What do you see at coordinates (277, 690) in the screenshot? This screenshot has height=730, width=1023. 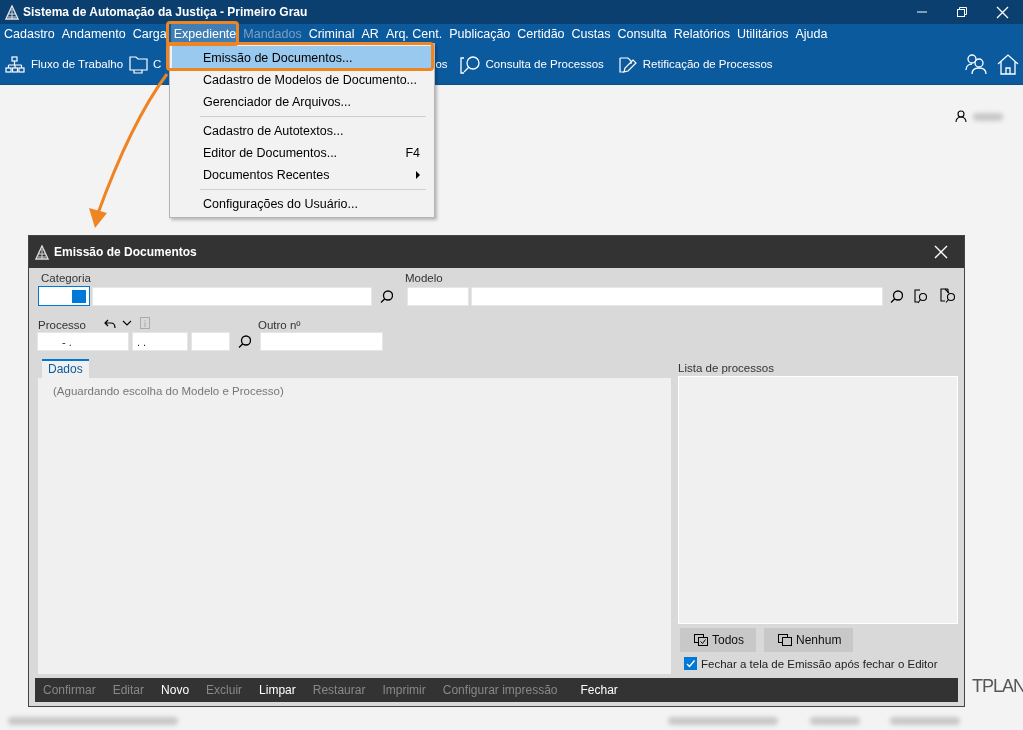 I see `action-button: Limpar` at bounding box center [277, 690].